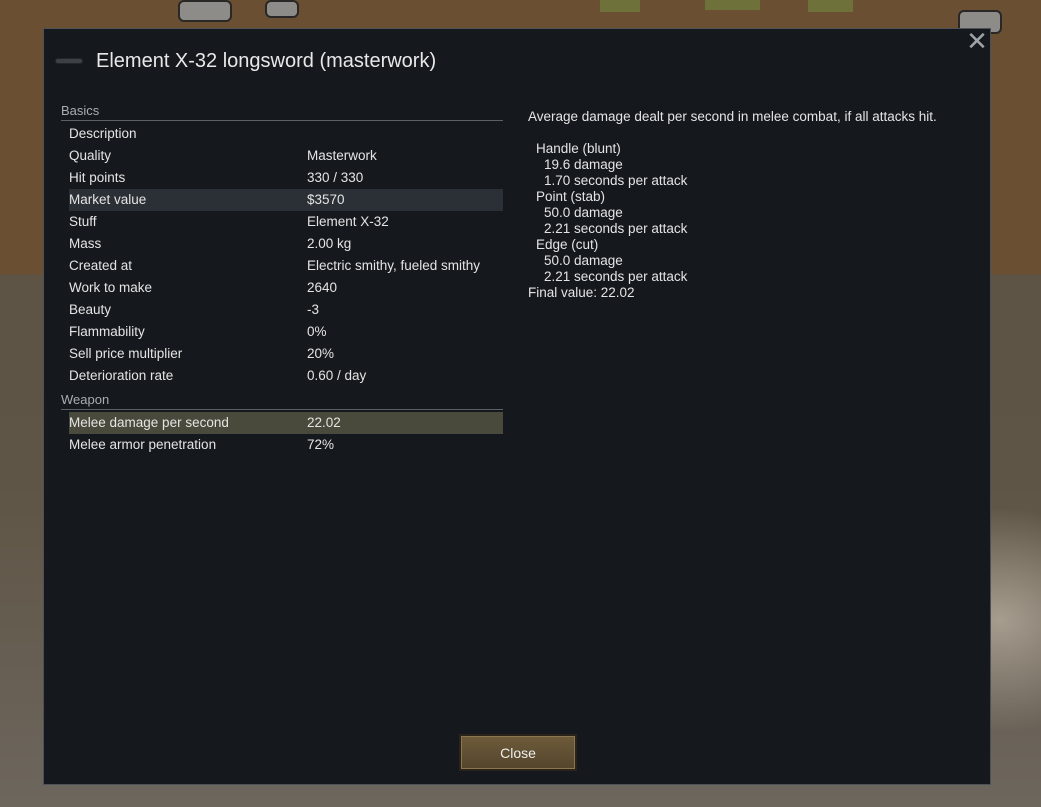 This screenshot has width=1041, height=807. Describe the element at coordinates (103, 133) in the screenshot. I see `stat-label: Description` at that location.